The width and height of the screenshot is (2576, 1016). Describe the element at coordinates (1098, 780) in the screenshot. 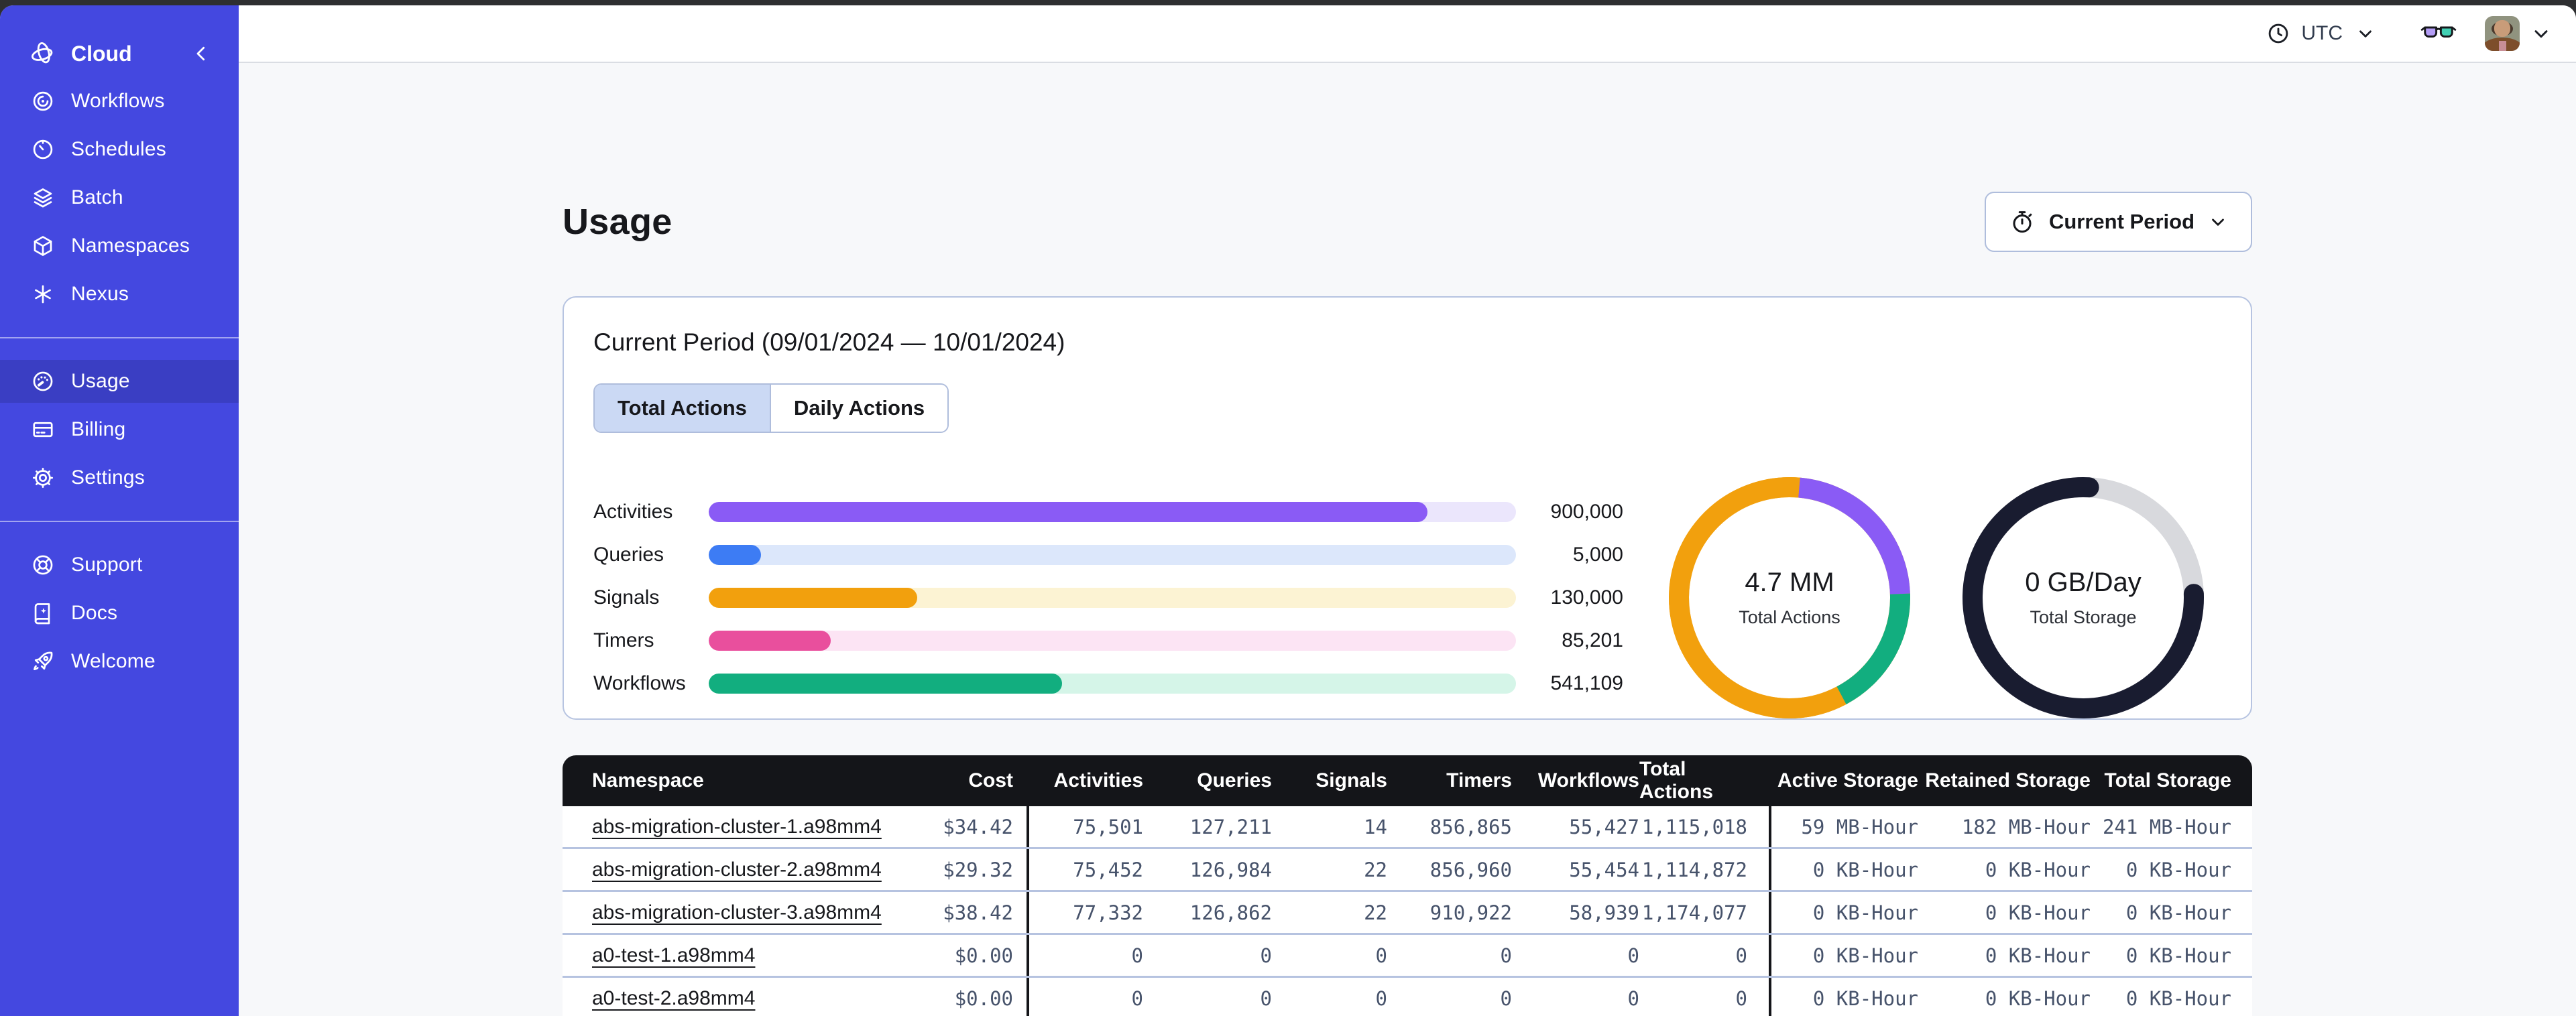

I see `cell-activities: Activities` at that location.